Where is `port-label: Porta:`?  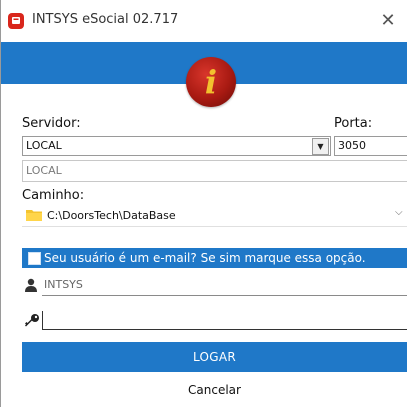 port-label: Porta: is located at coordinates (353, 123).